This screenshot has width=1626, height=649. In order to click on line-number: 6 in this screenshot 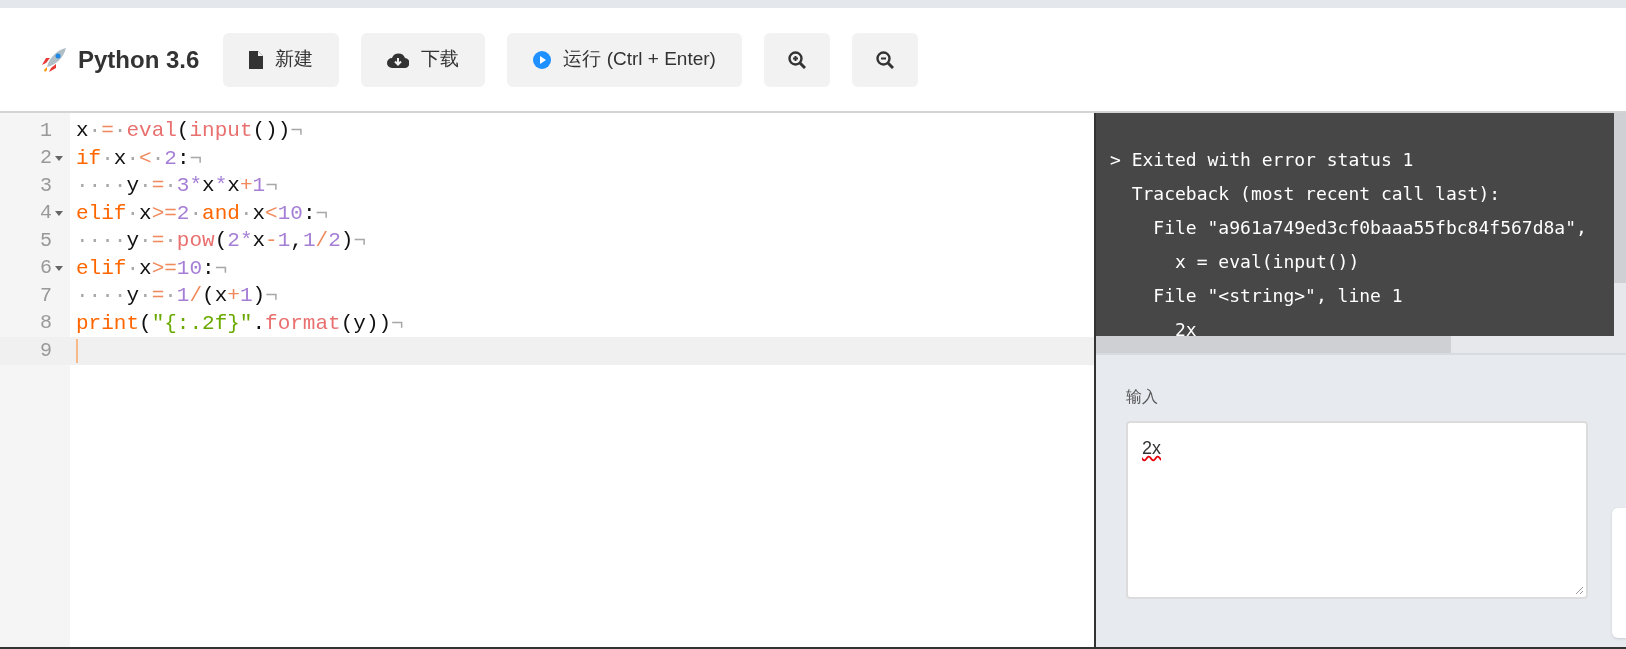, I will do `click(46, 268)`.